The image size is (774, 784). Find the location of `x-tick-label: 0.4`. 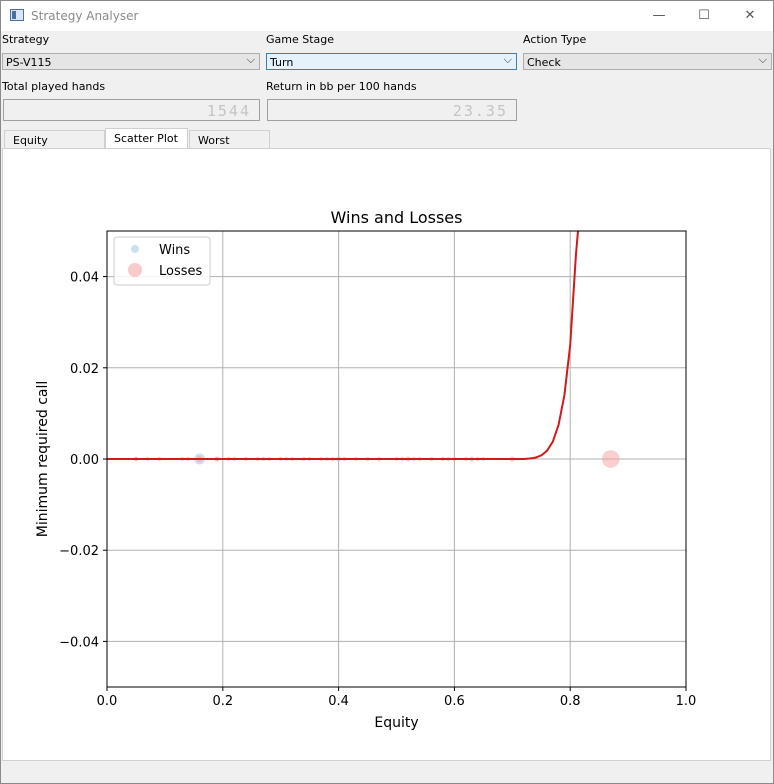

x-tick-label: 0.4 is located at coordinates (338, 701).